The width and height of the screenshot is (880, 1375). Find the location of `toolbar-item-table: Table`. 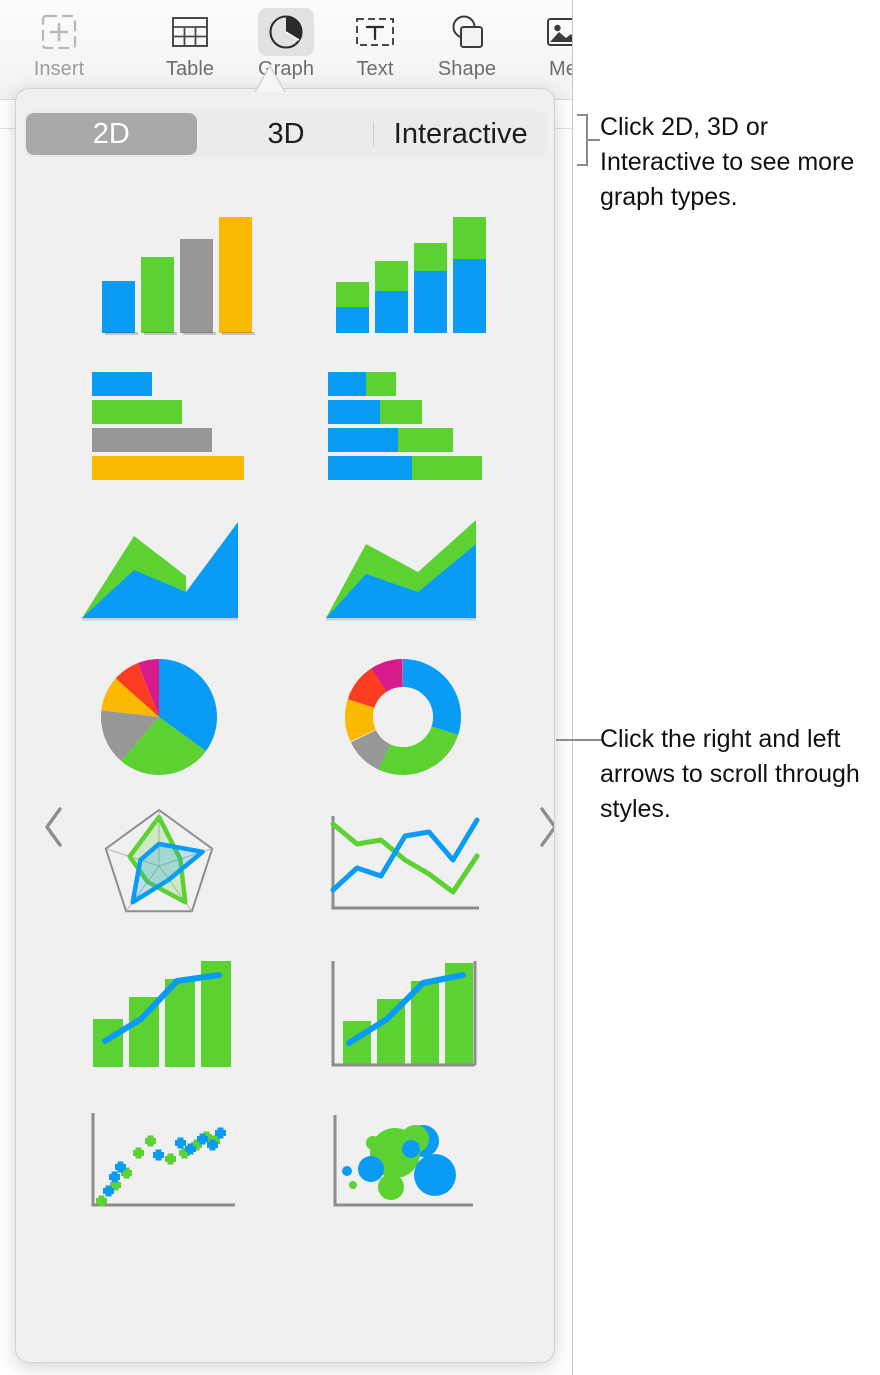

toolbar-item-table: Table is located at coordinates (190, 44).